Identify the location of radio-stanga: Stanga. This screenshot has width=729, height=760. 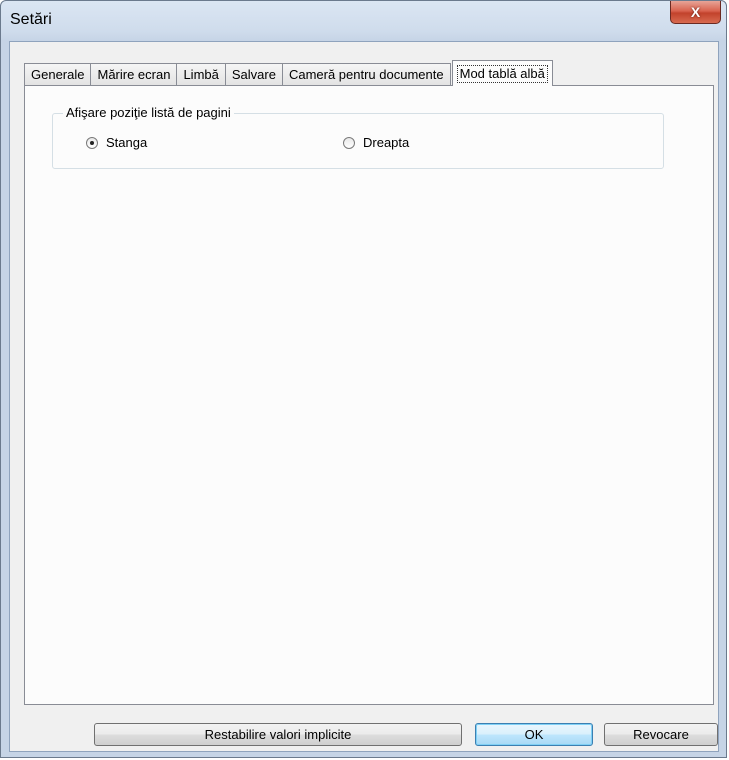
(116, 142).